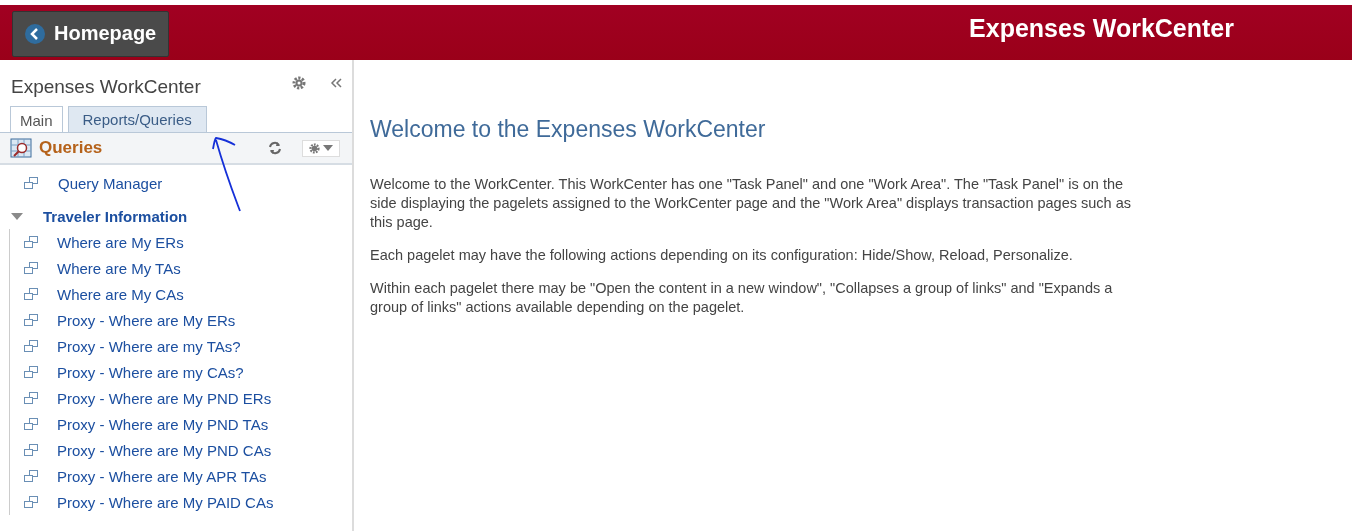  I want to click on query-icon, so click(21, 148).